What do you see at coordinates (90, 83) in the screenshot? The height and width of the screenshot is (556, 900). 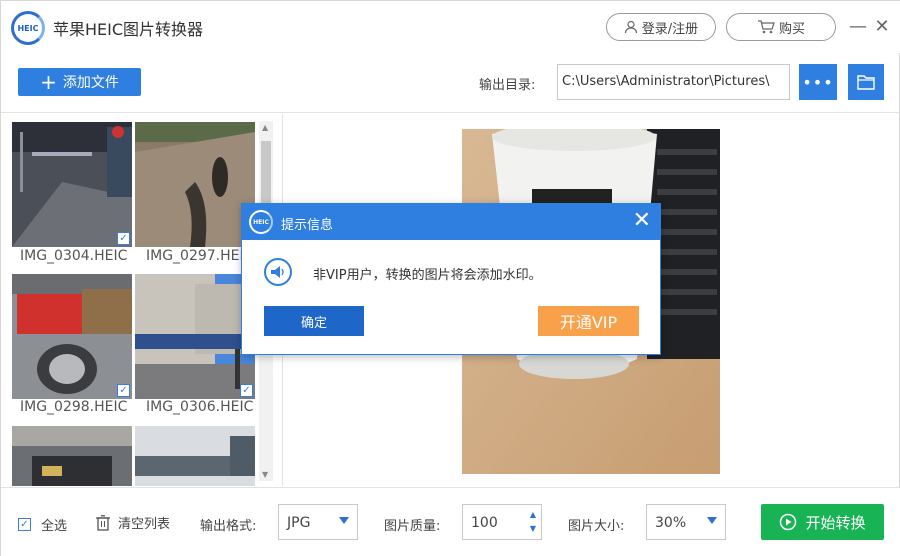 I see `add-file-label: 添加文件` at bounding box center [90, 83].